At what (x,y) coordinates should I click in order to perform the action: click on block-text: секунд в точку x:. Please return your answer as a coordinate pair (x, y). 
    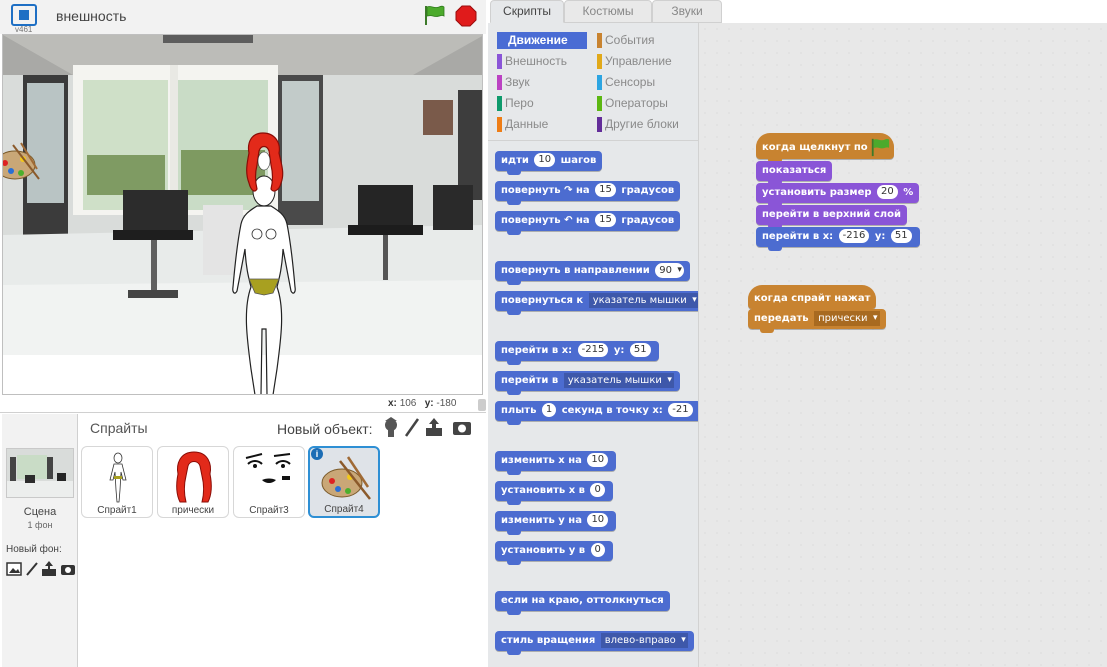
    Looking at the image, I should click on (612, 410).